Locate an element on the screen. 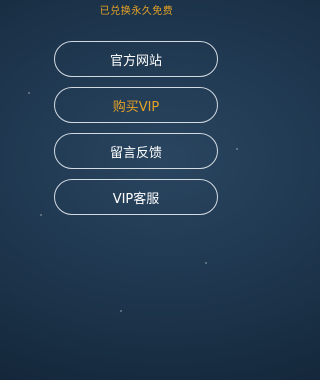 This screenshot has width=320, height=380. official-website-button: 官方网站 is located at coordinates (136, 59).